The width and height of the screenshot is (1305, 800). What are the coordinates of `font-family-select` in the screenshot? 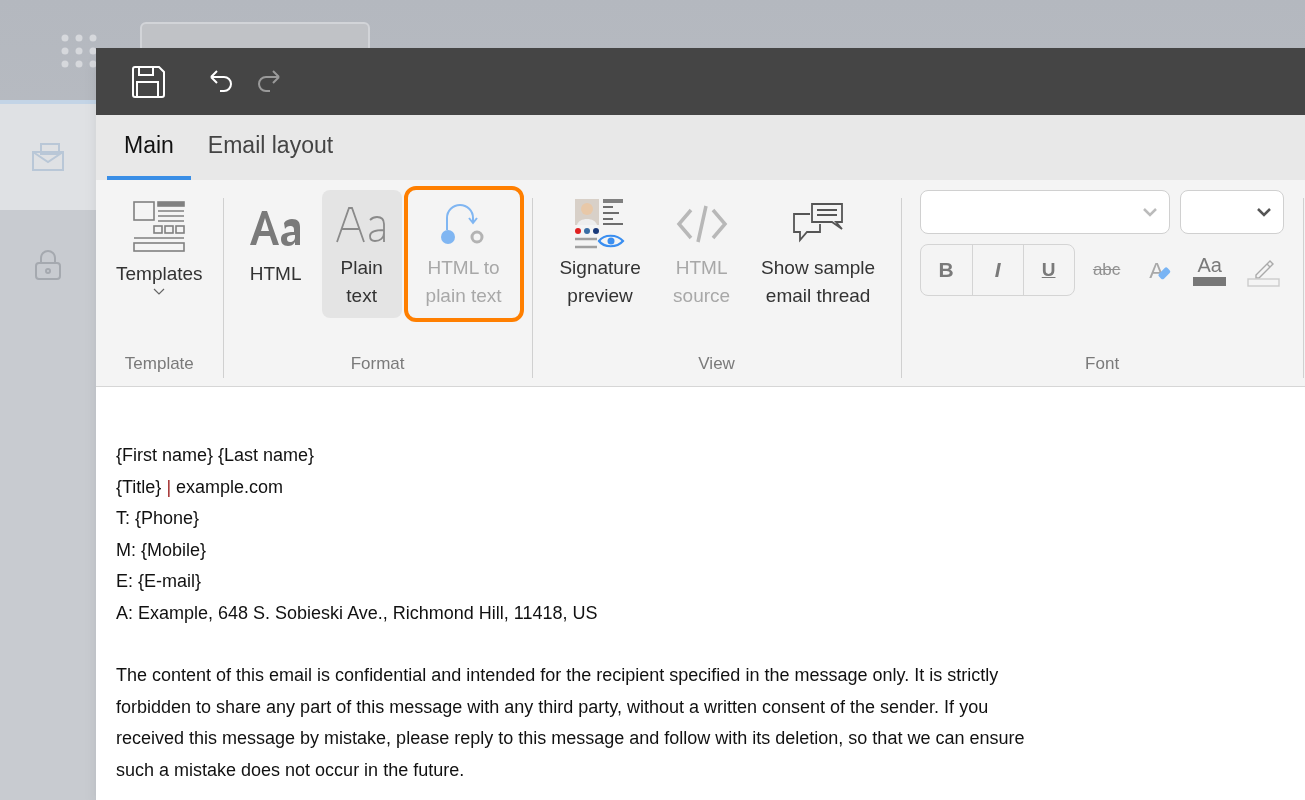 It's located at (1045, 212).